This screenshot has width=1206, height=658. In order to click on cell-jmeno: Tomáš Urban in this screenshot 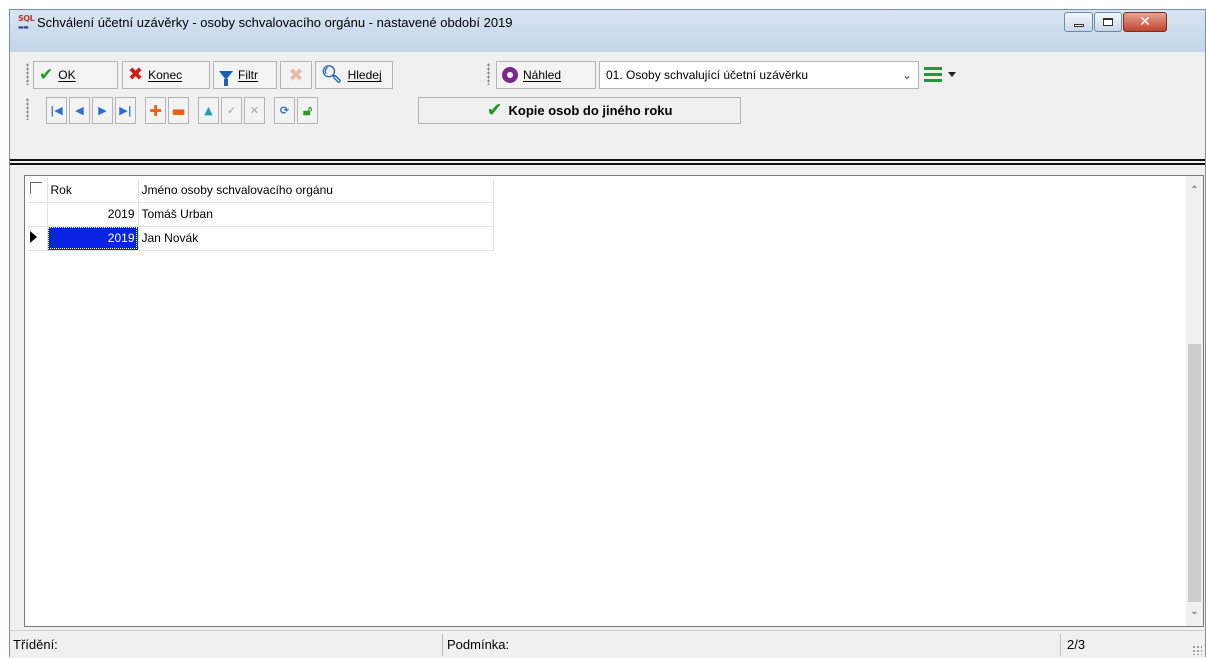, I will do `click(316, 214)`.